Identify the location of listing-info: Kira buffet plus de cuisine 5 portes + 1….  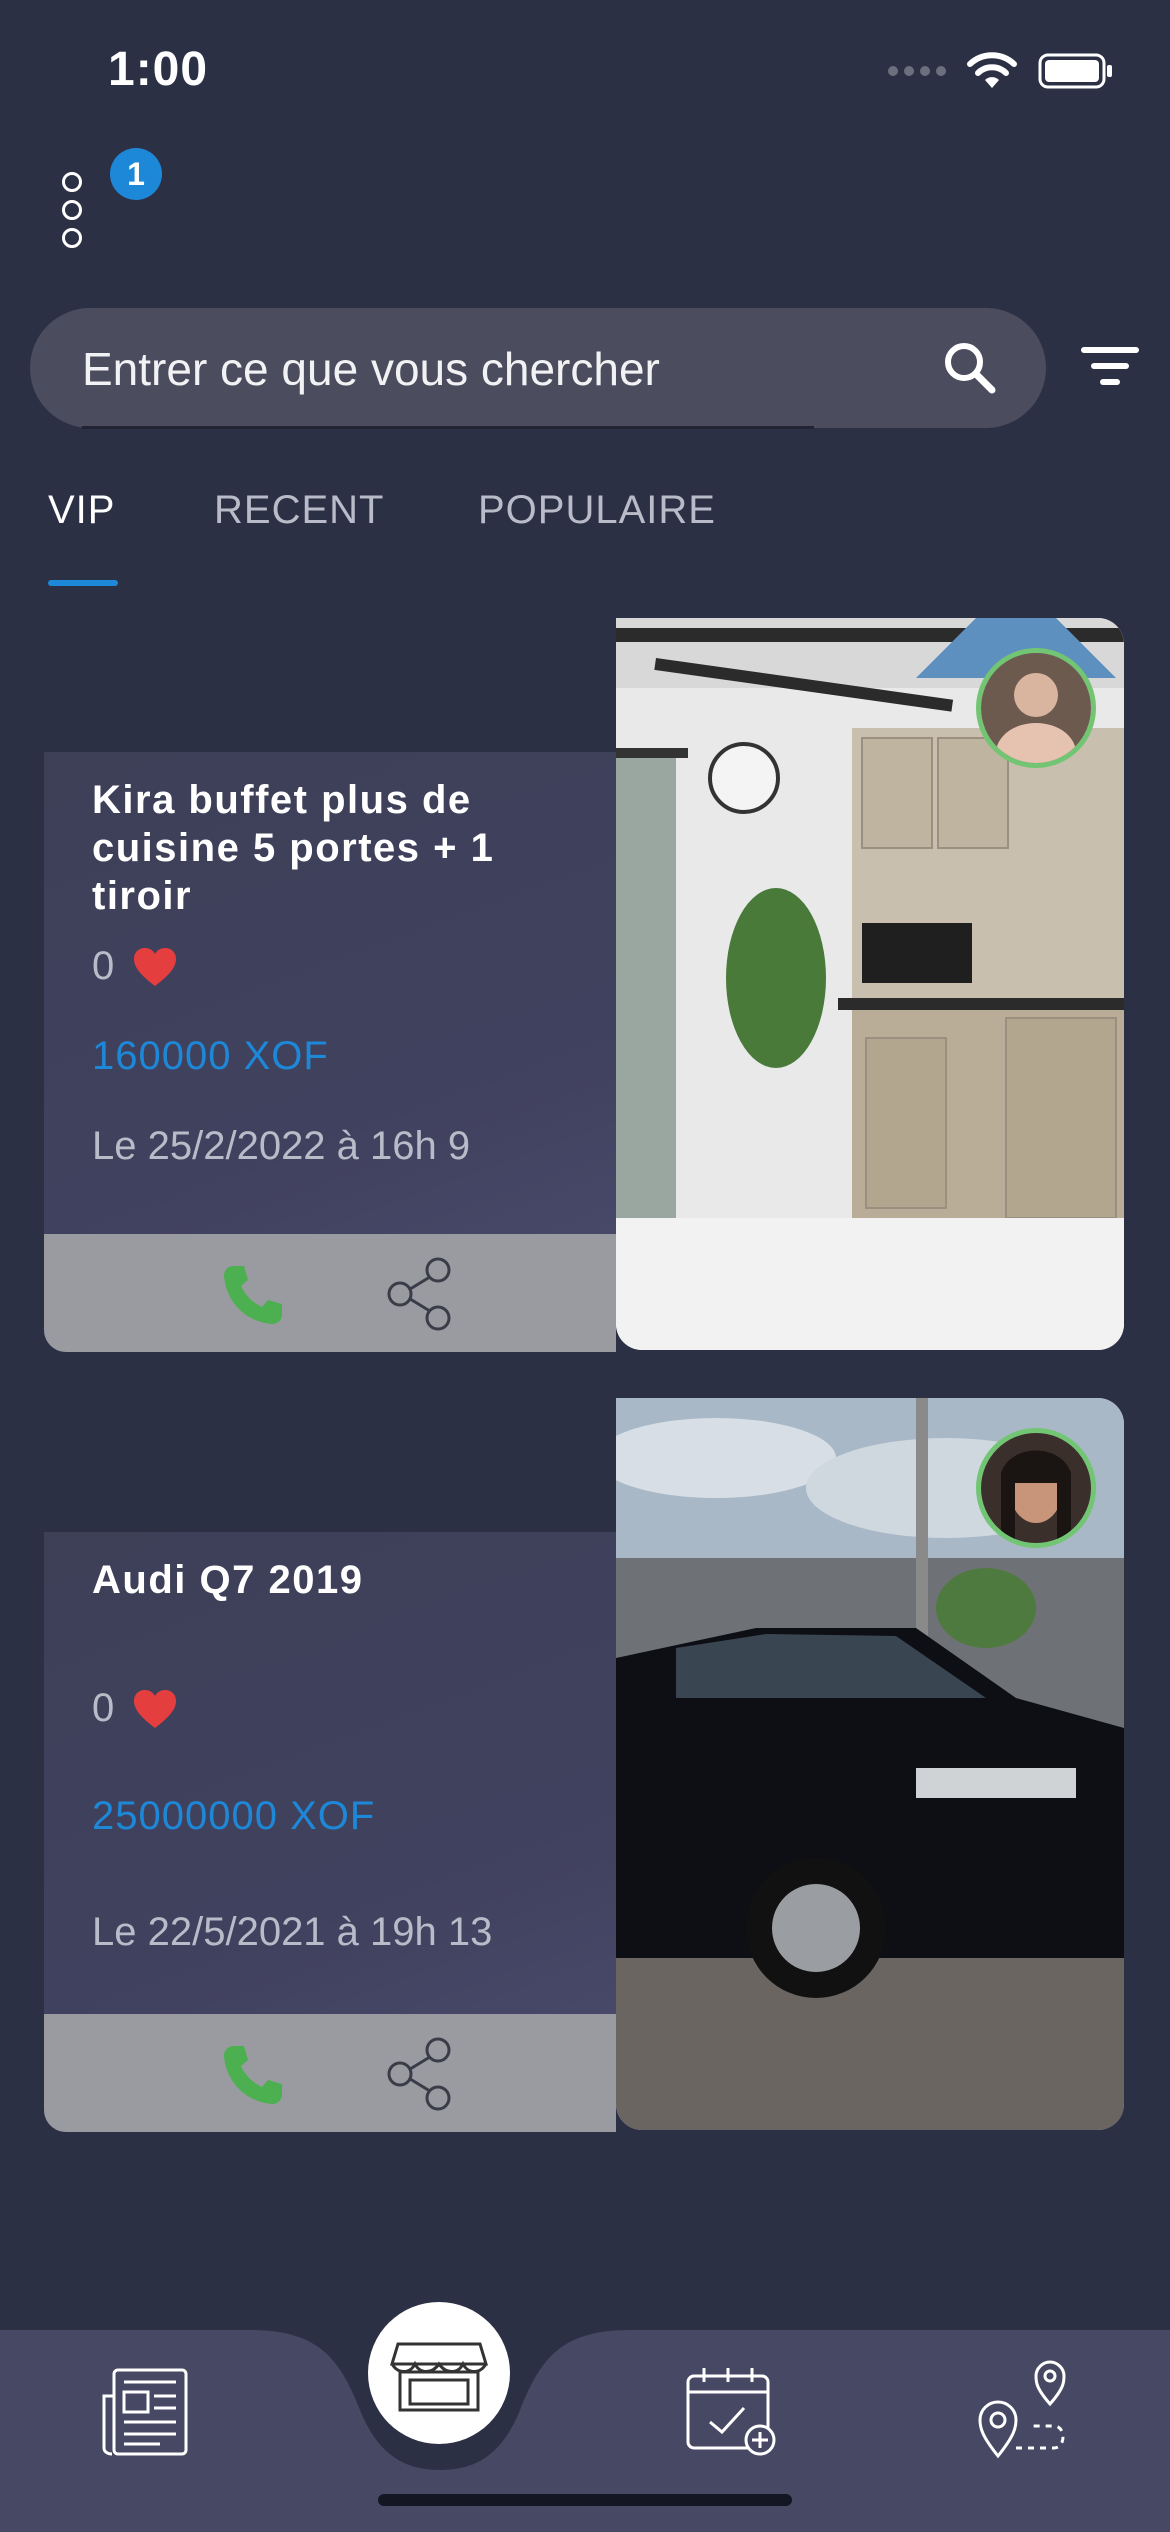
(330, 1052).